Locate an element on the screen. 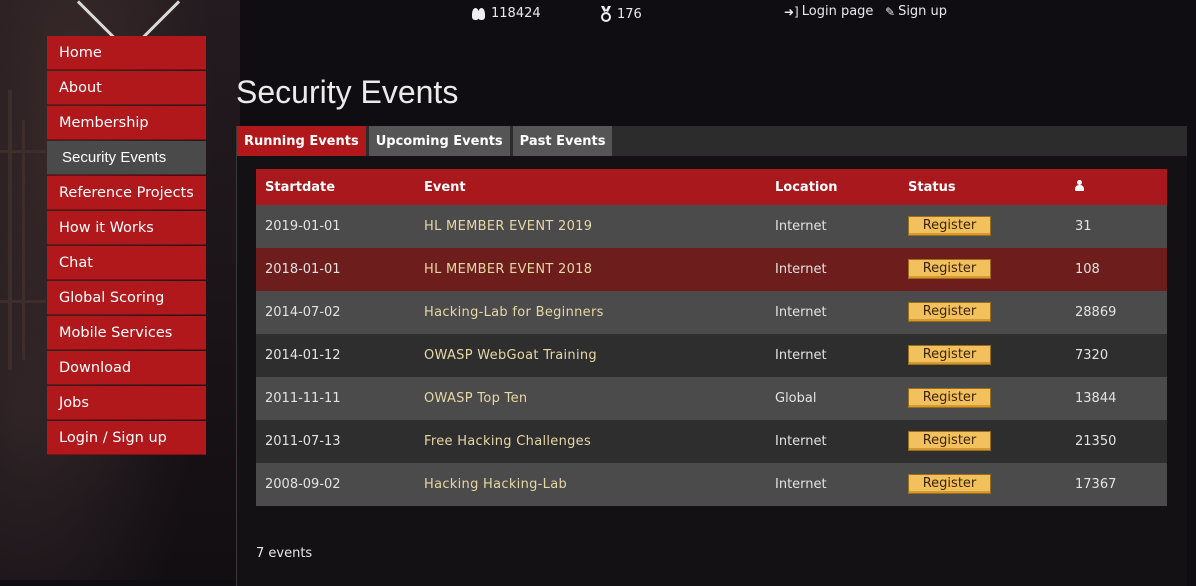 Image resolution: width=1196 pixels, height=586 pixels. tab-upcoming-events: Upcoming Events is located at coordinates (439, 141).